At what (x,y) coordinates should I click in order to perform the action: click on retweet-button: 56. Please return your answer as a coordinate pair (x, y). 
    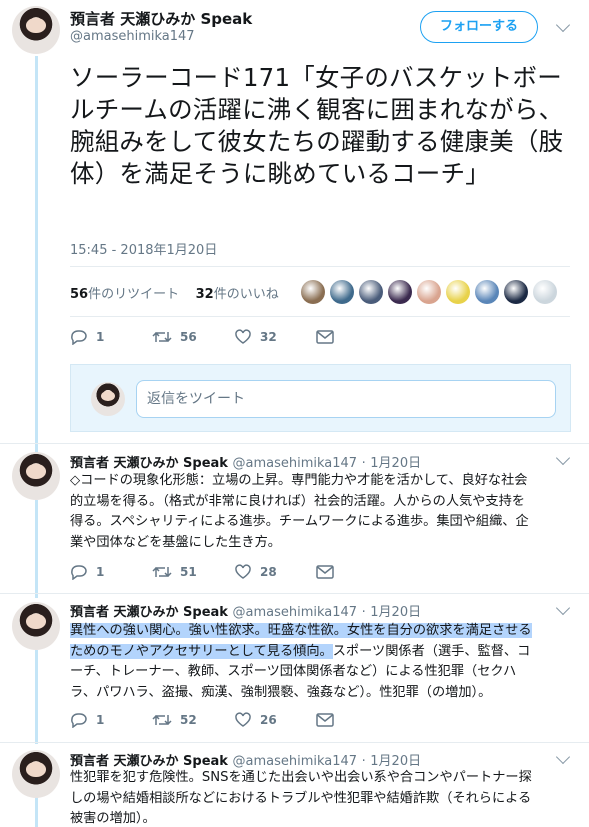
    Looking at the image, I should click on (193, 337).